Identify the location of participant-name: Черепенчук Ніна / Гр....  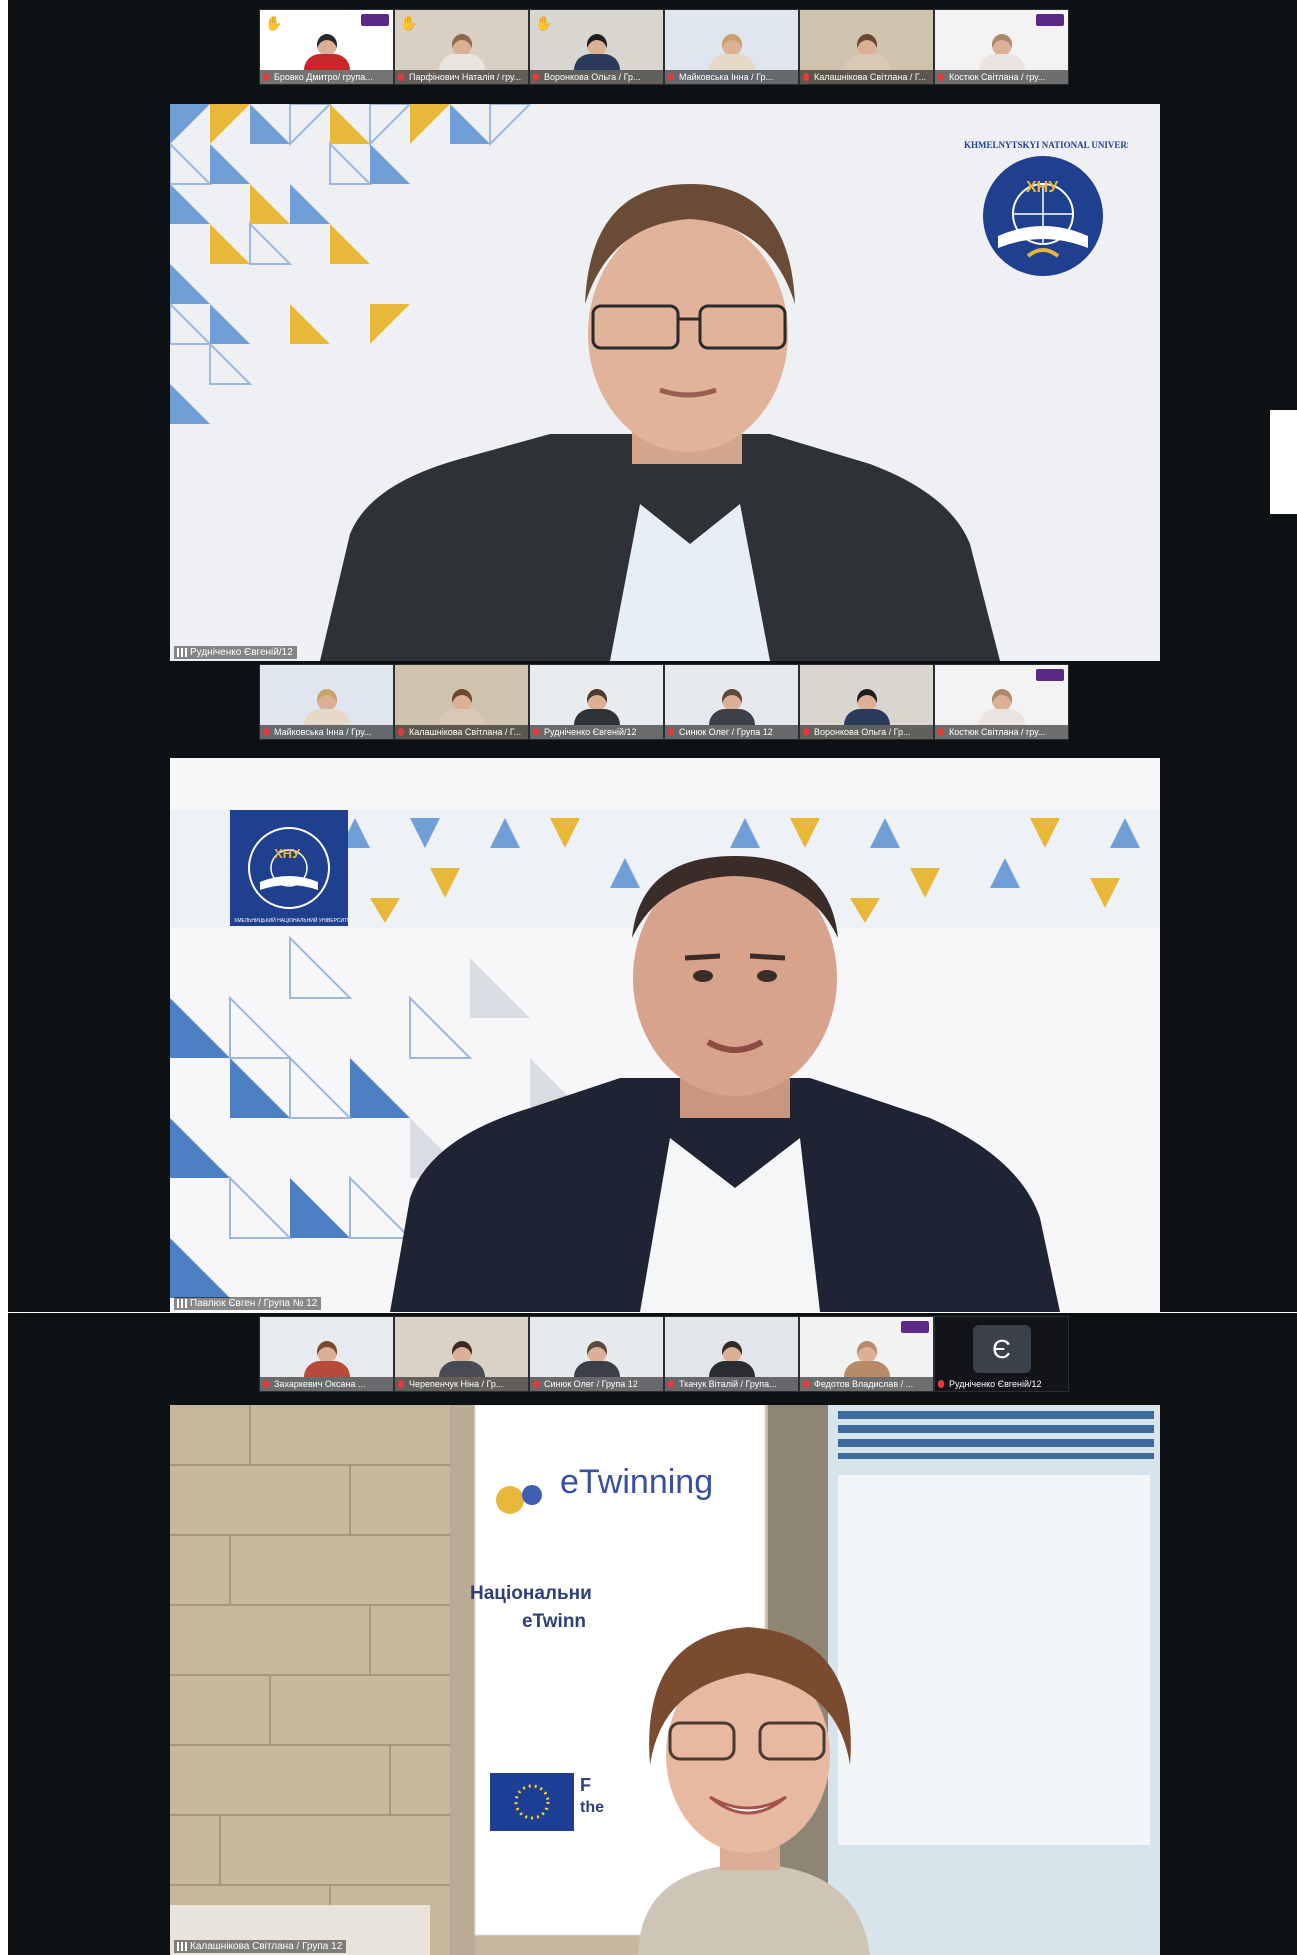
(461, 1384).